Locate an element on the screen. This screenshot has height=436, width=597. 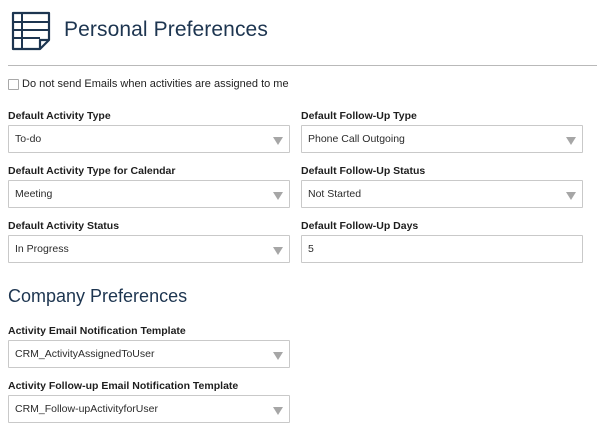
default-followup-status-select: Not Started is located at coordinates (442, 194).